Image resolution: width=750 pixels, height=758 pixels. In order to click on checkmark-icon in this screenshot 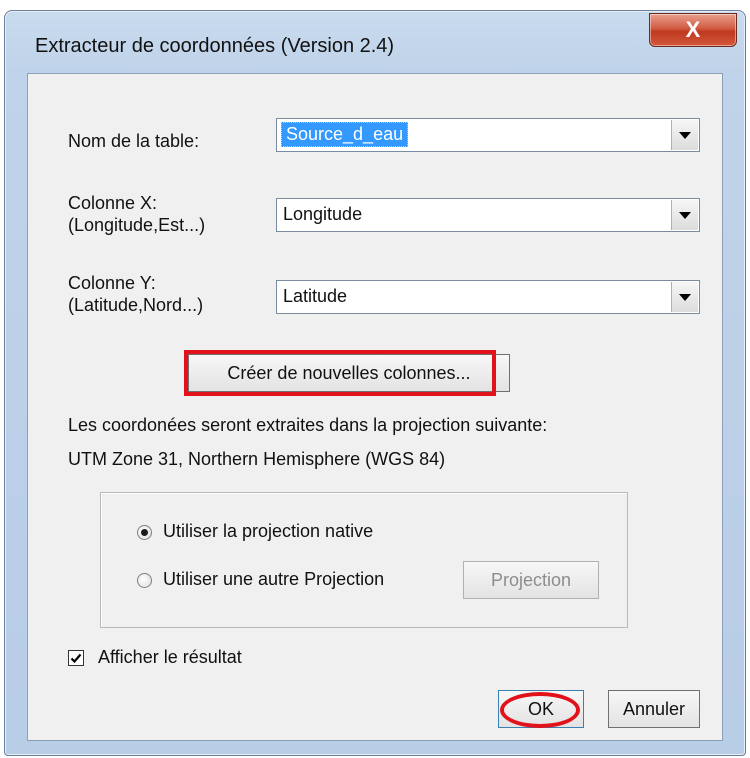, I will do `click(76, 658)`.